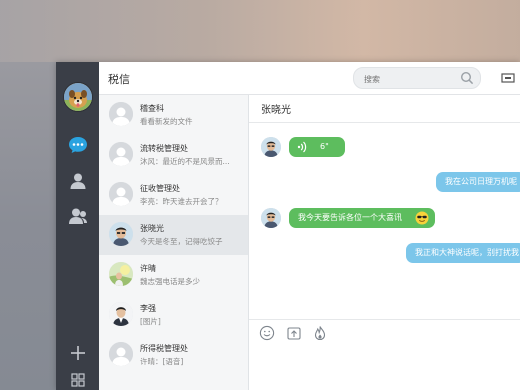  Describe the element at coordinates (78, 97) in the screenshot. I see `user-avatar` at that location.